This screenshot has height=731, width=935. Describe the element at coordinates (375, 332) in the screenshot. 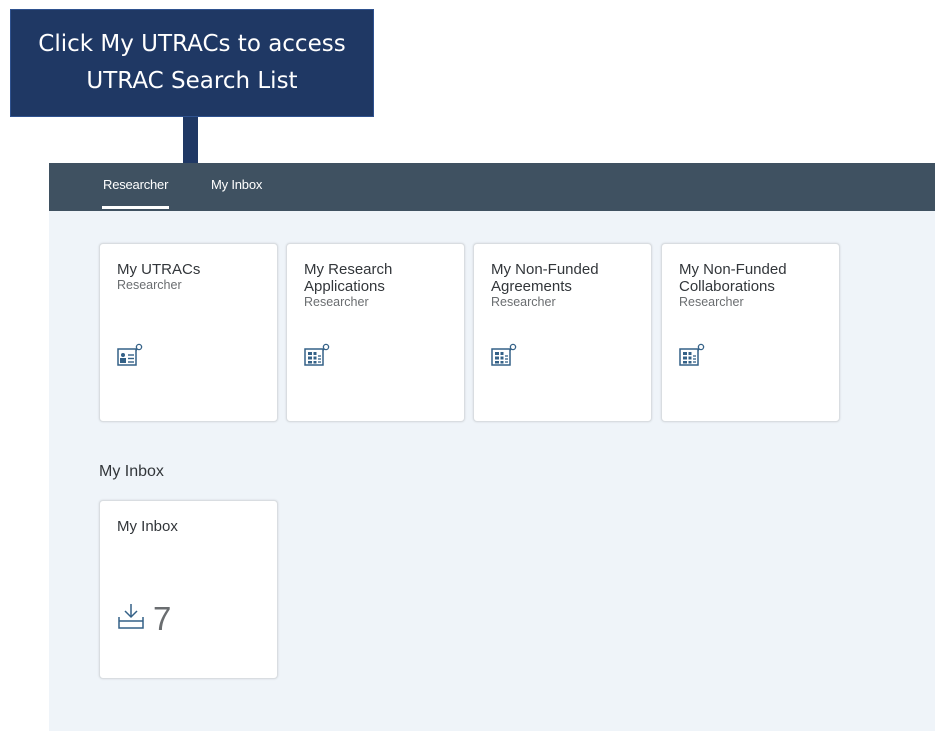

I see `tile-my-research-applications: My Research Applications Researcher` at that location.